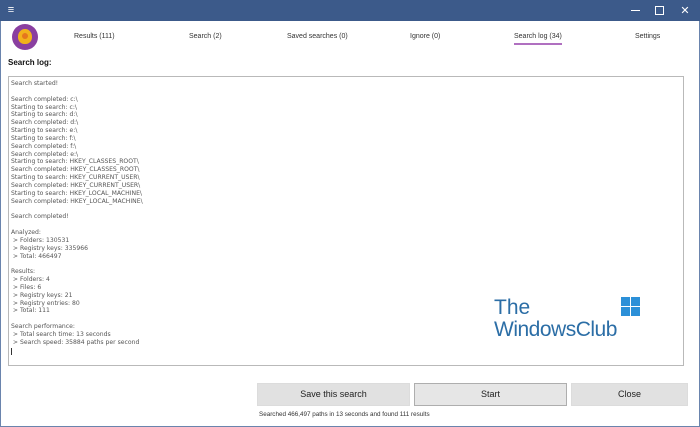 The height and width of the screenshot is (427, 700). What do you see at coordinates (647, 37) in the screenshot?
I see `tab-settings: Settings` at bounding box center [647, 37].